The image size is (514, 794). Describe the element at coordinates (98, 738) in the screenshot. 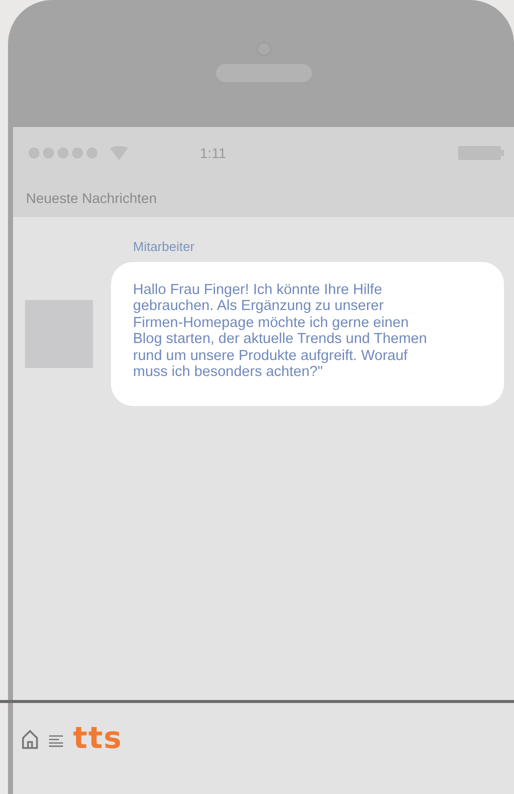

I see `logo-text: tts` at that location.